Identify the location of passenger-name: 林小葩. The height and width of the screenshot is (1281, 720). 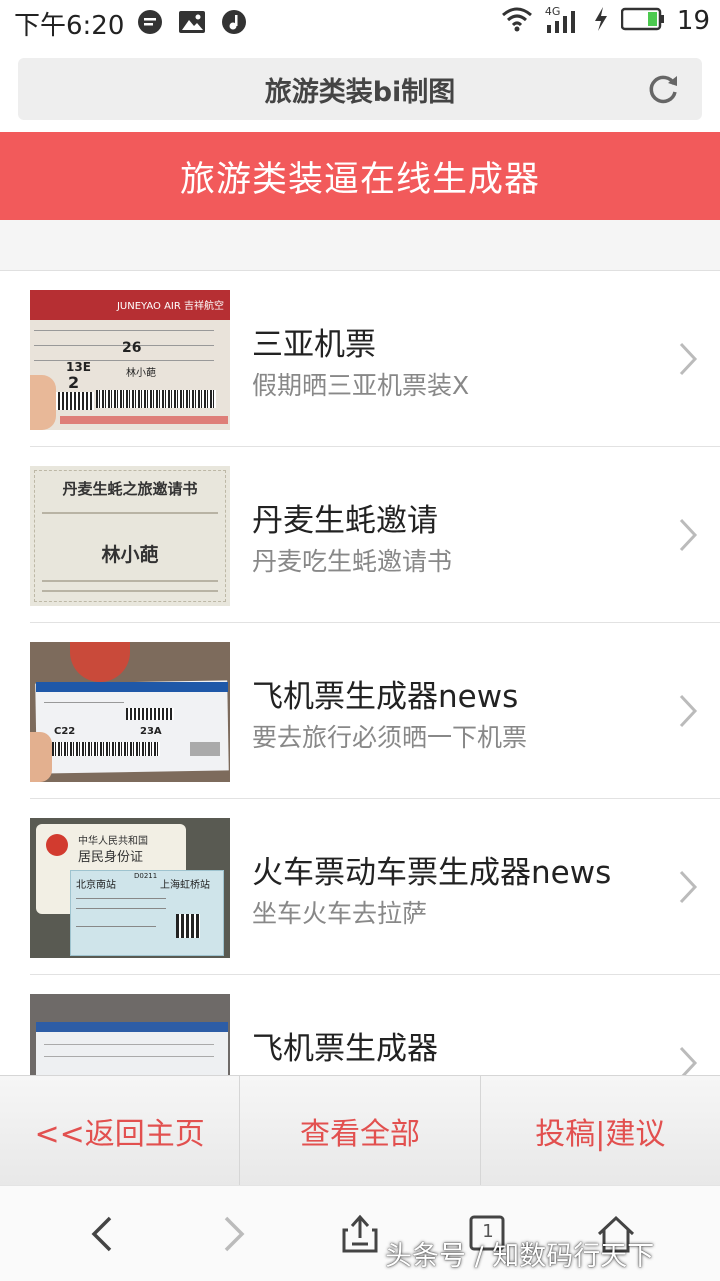
(141, 373).